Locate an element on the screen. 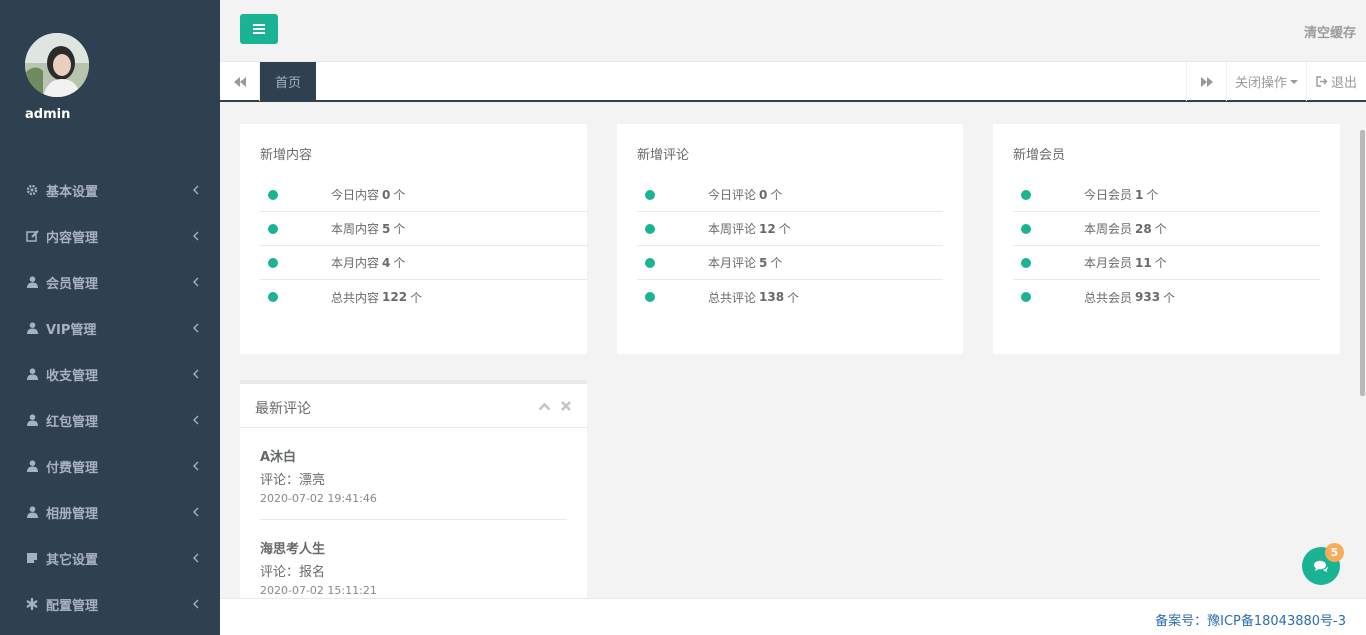 The width and height of the screenshot is (1366, 635). sidebar-item-label: 付费管理 is located at coordinates (72, 468).